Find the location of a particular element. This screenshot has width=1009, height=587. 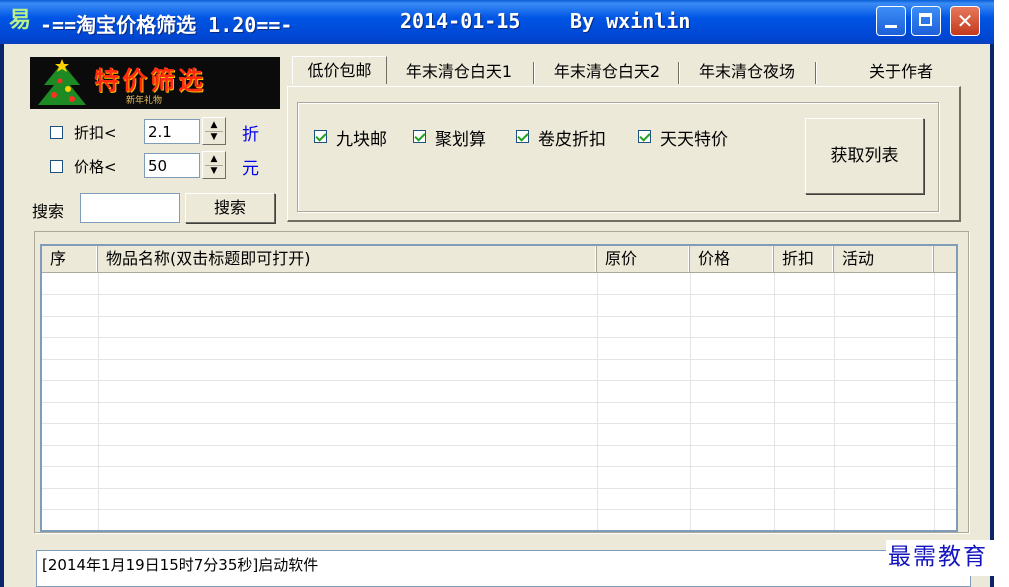

search-button: 搜索 is located at coordinates (230, 208).